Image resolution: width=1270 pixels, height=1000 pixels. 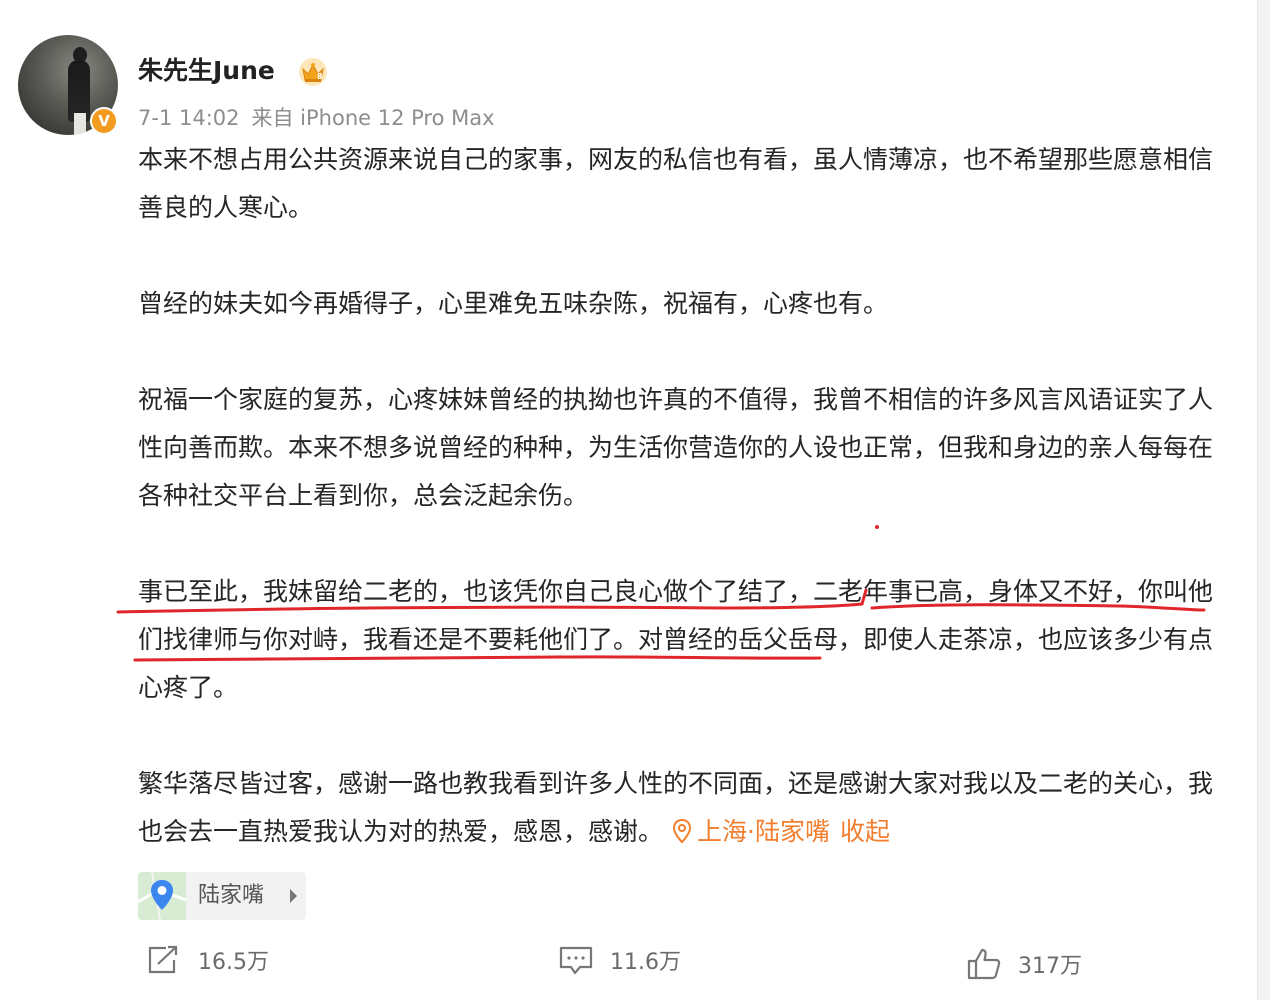 I want to click on location-link: 上海·陆家嘴, so click(x=750, y=831).